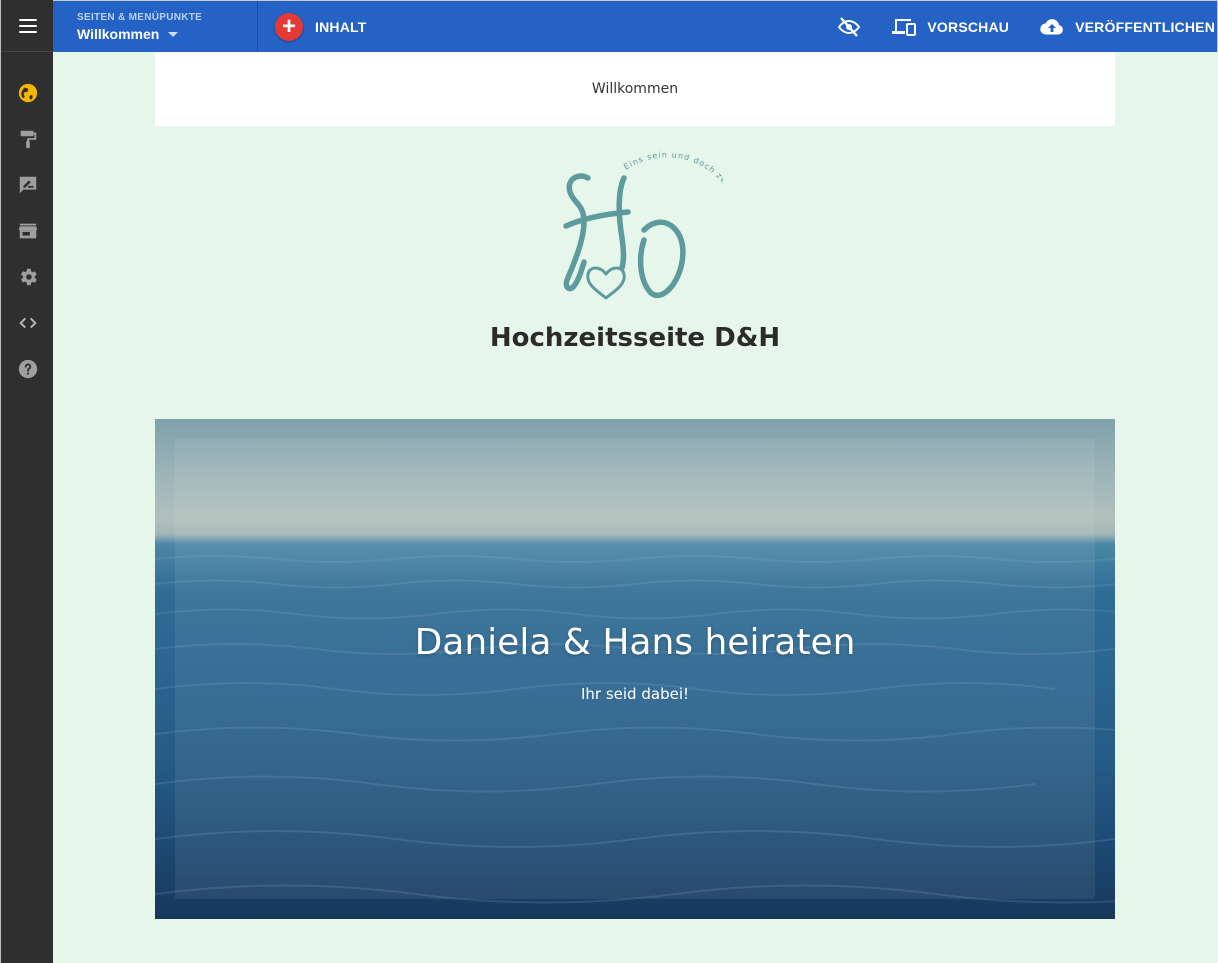 Image resolution: width=1218 pixels, height=963 pixels. I want to click on plus-icon: +, so click(289, 27).